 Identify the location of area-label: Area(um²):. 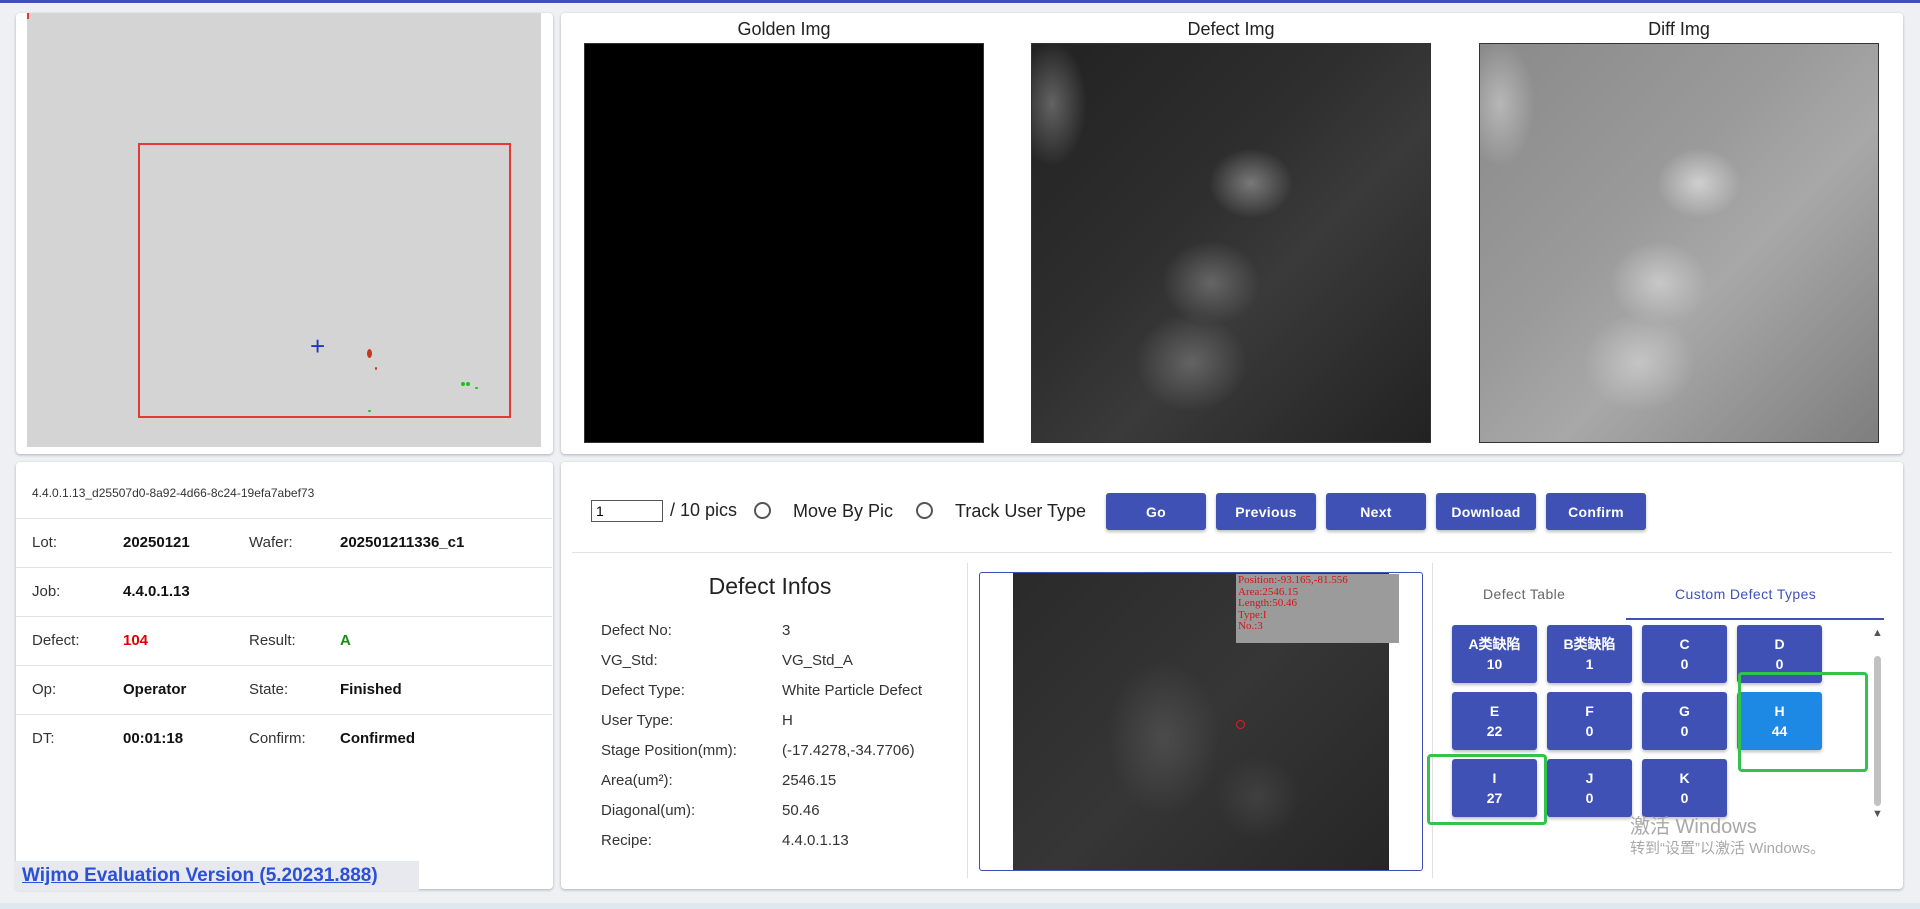
(637, 780).